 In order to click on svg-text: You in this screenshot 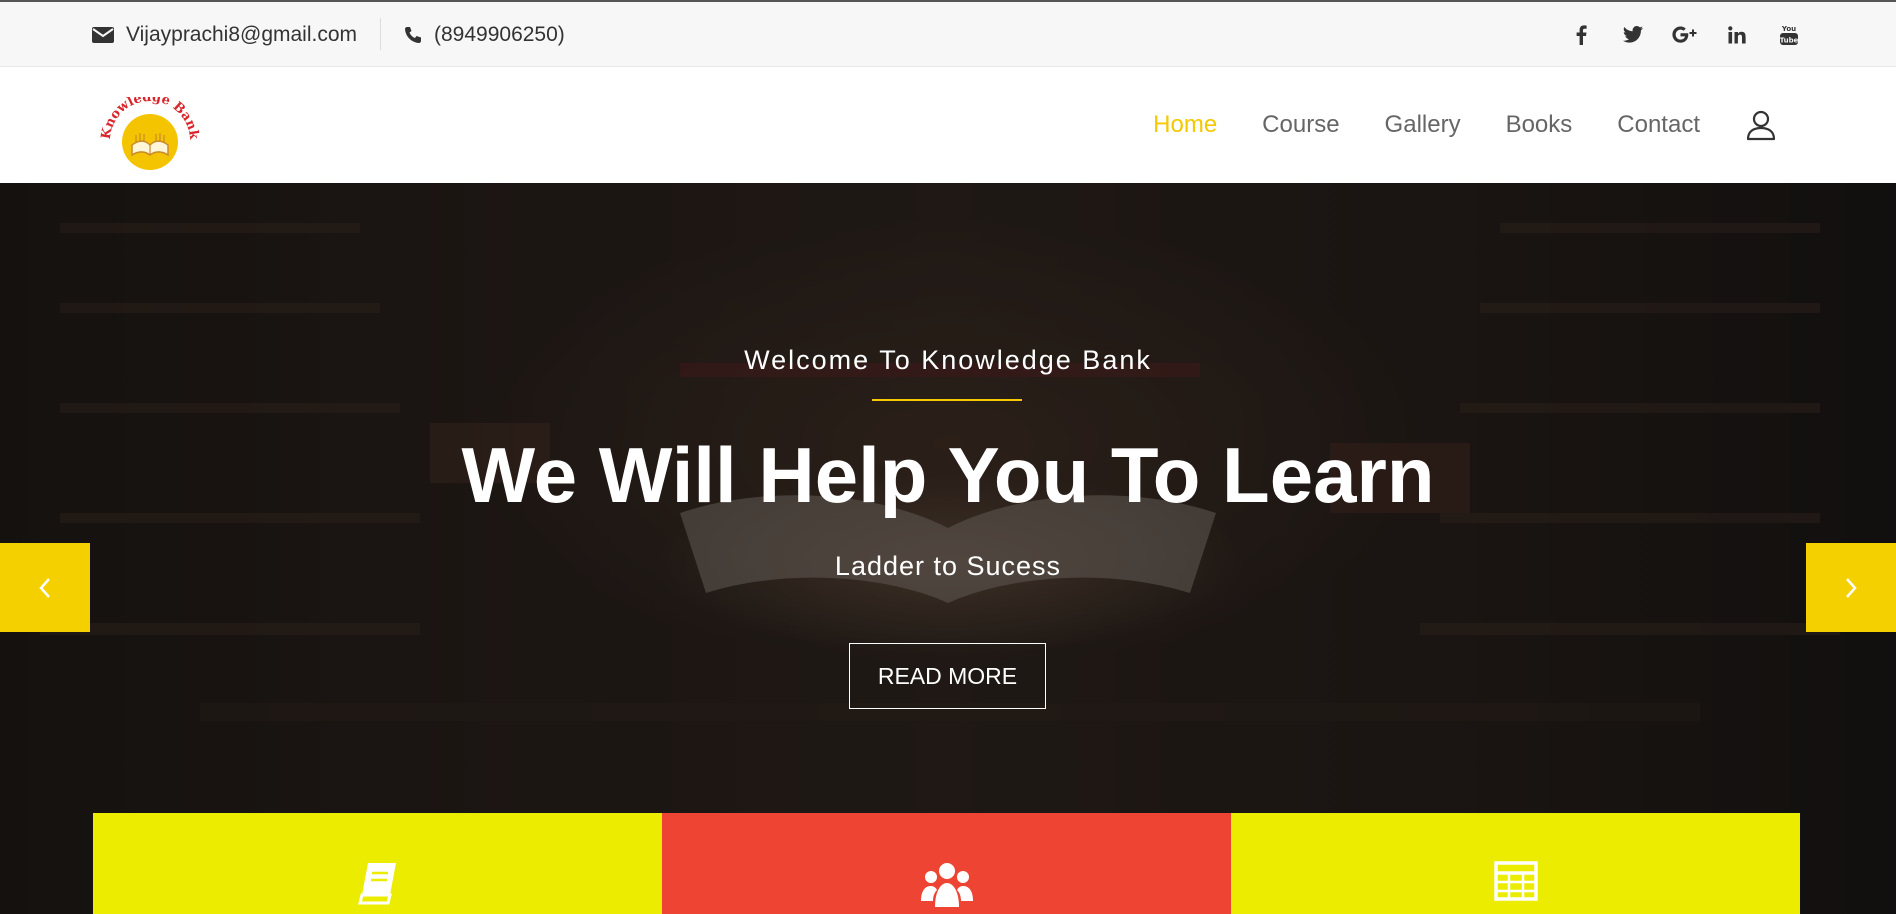, I will do `click(1788, 29)`.